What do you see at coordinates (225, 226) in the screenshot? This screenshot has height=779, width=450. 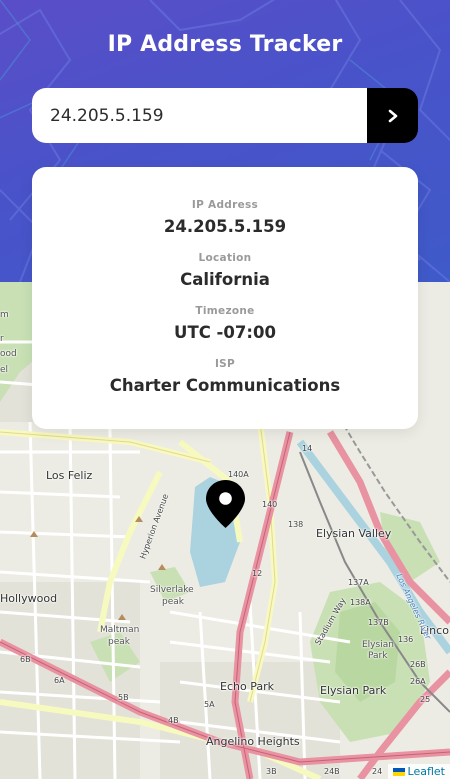 I see `ip-address-value: 24.205.5.159` at bounding box center [225, 226].